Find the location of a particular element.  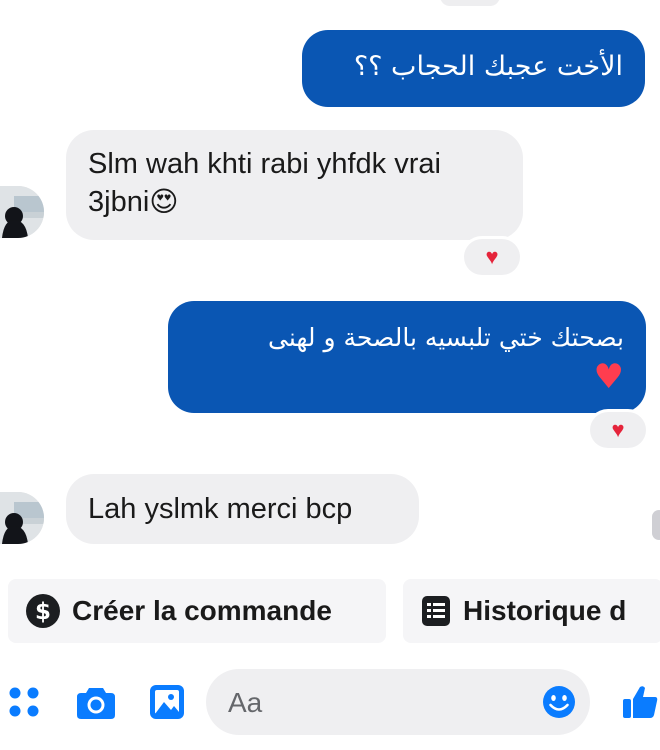

previous-message-edge is located at coordinates (470, 3).